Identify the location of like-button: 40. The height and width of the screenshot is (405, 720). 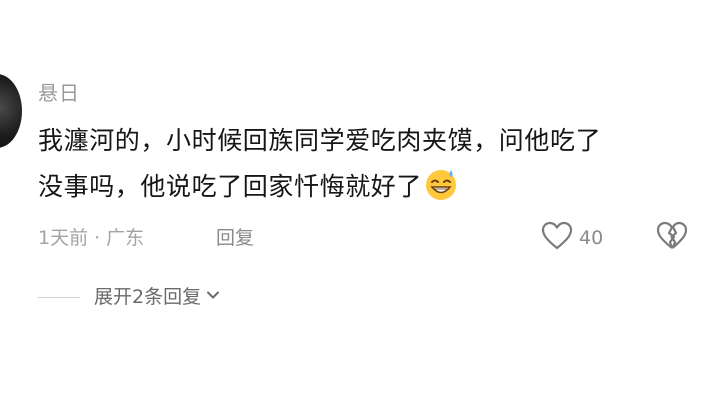
(572, 238).